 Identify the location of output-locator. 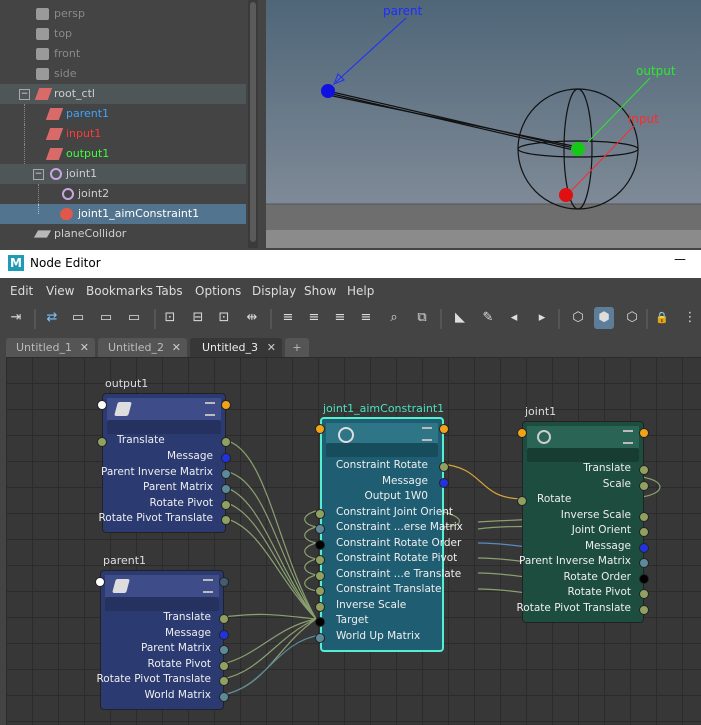
(578, 149).